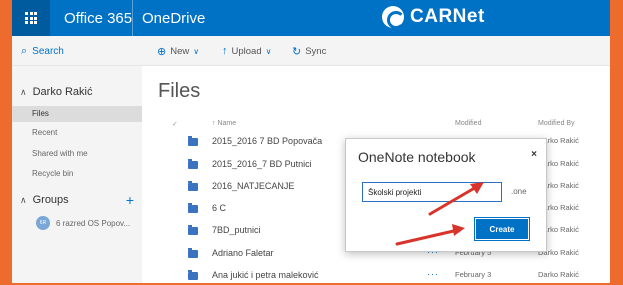 The height and width of the screenshot is (285, 623). What do you see at coordinates (558, 274) in the screenshot?
I see `file-modified-by: Darko Rakić` at bounding box center [558, 274].